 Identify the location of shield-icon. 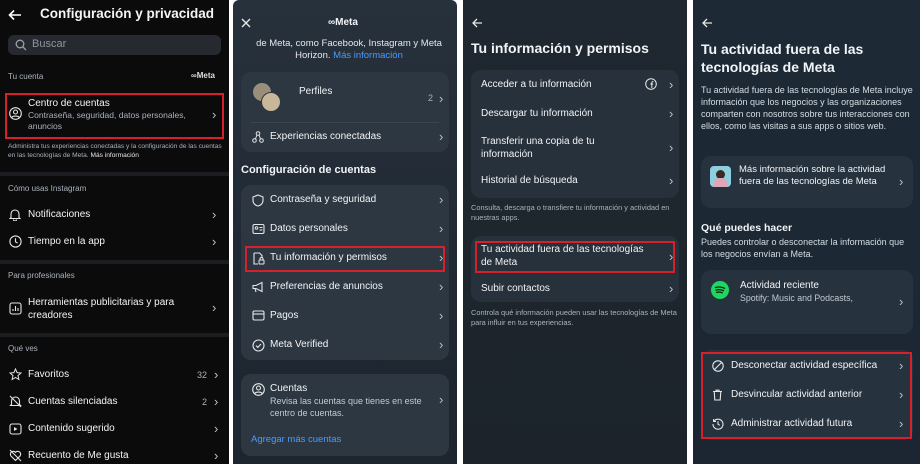
(258, 200).